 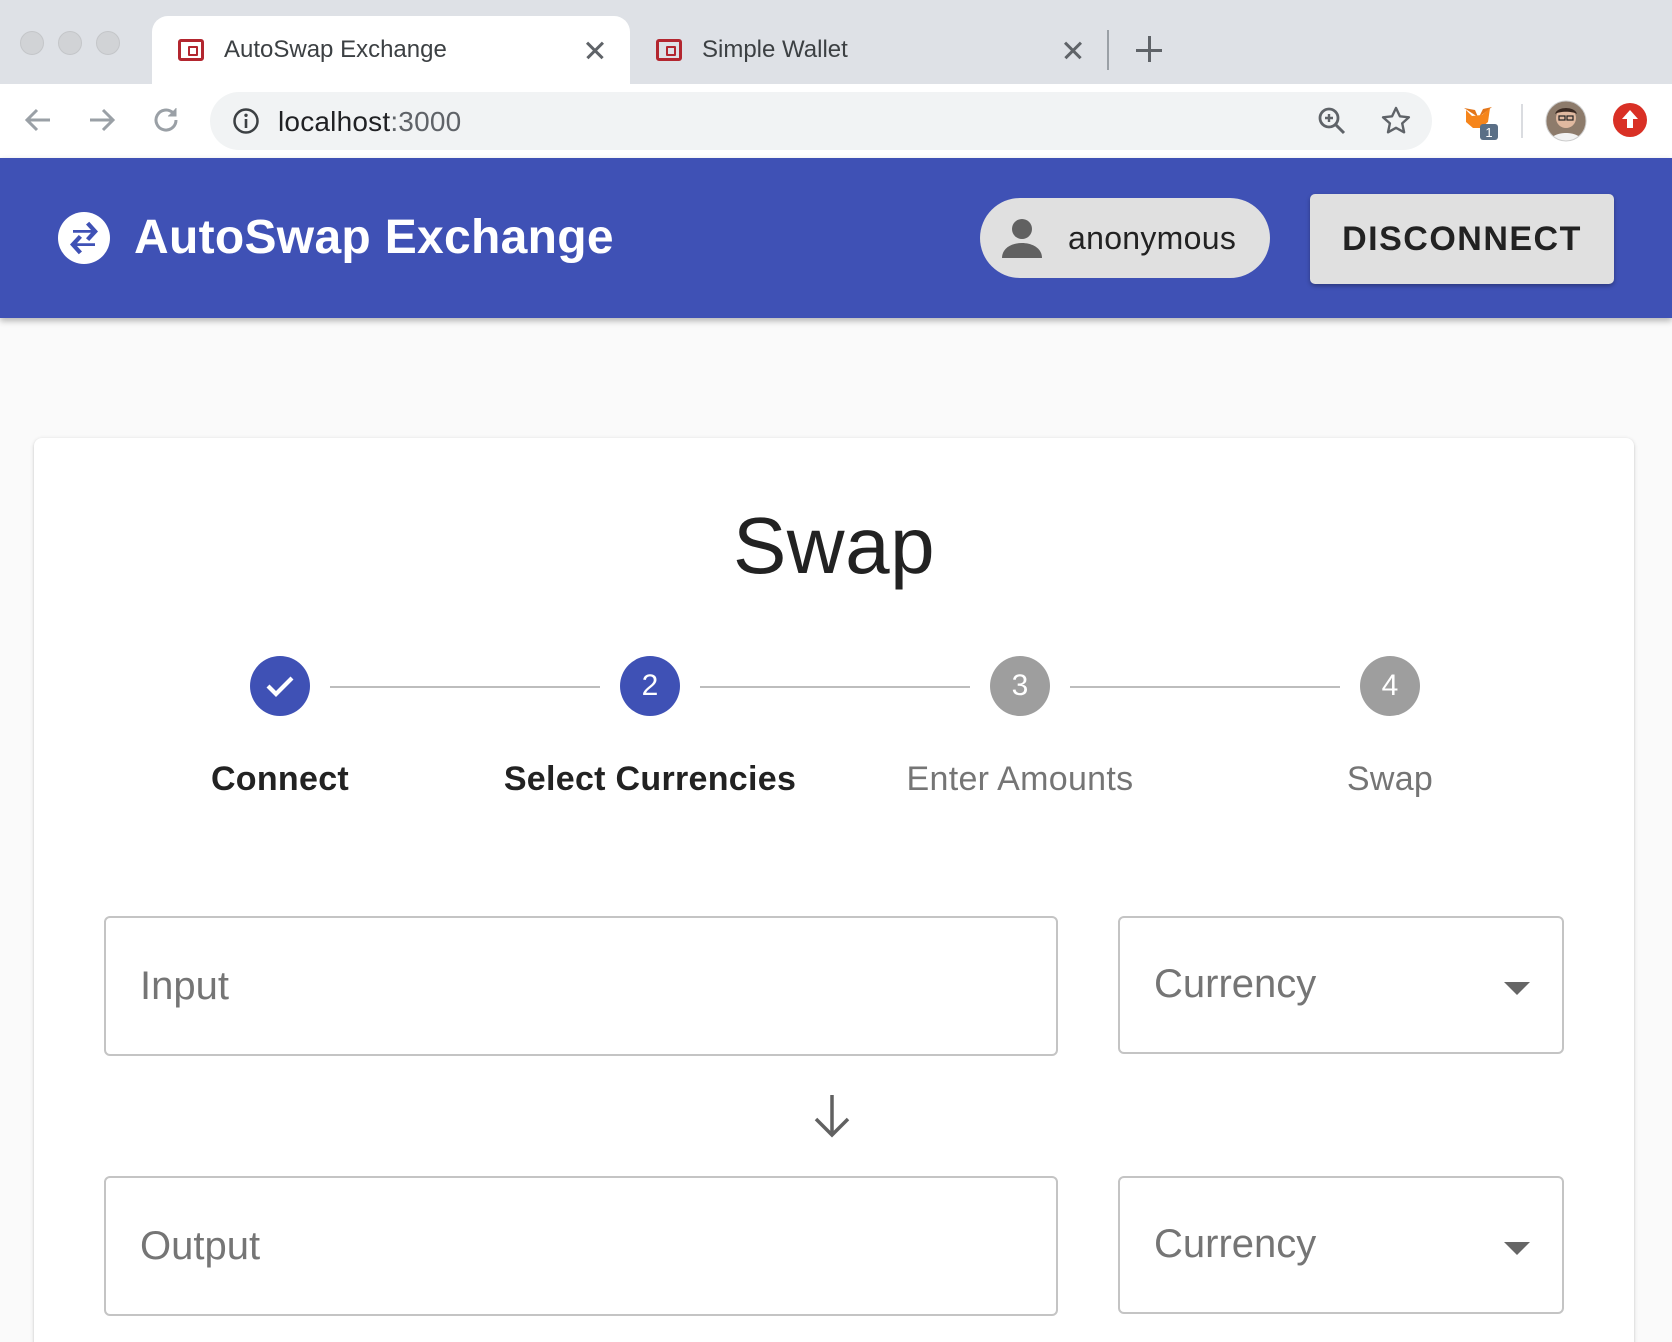 What do you see at coordinates (1332, 121) in the screenshot?
I see `zoom-icon` at bounding box center [1332, 121].